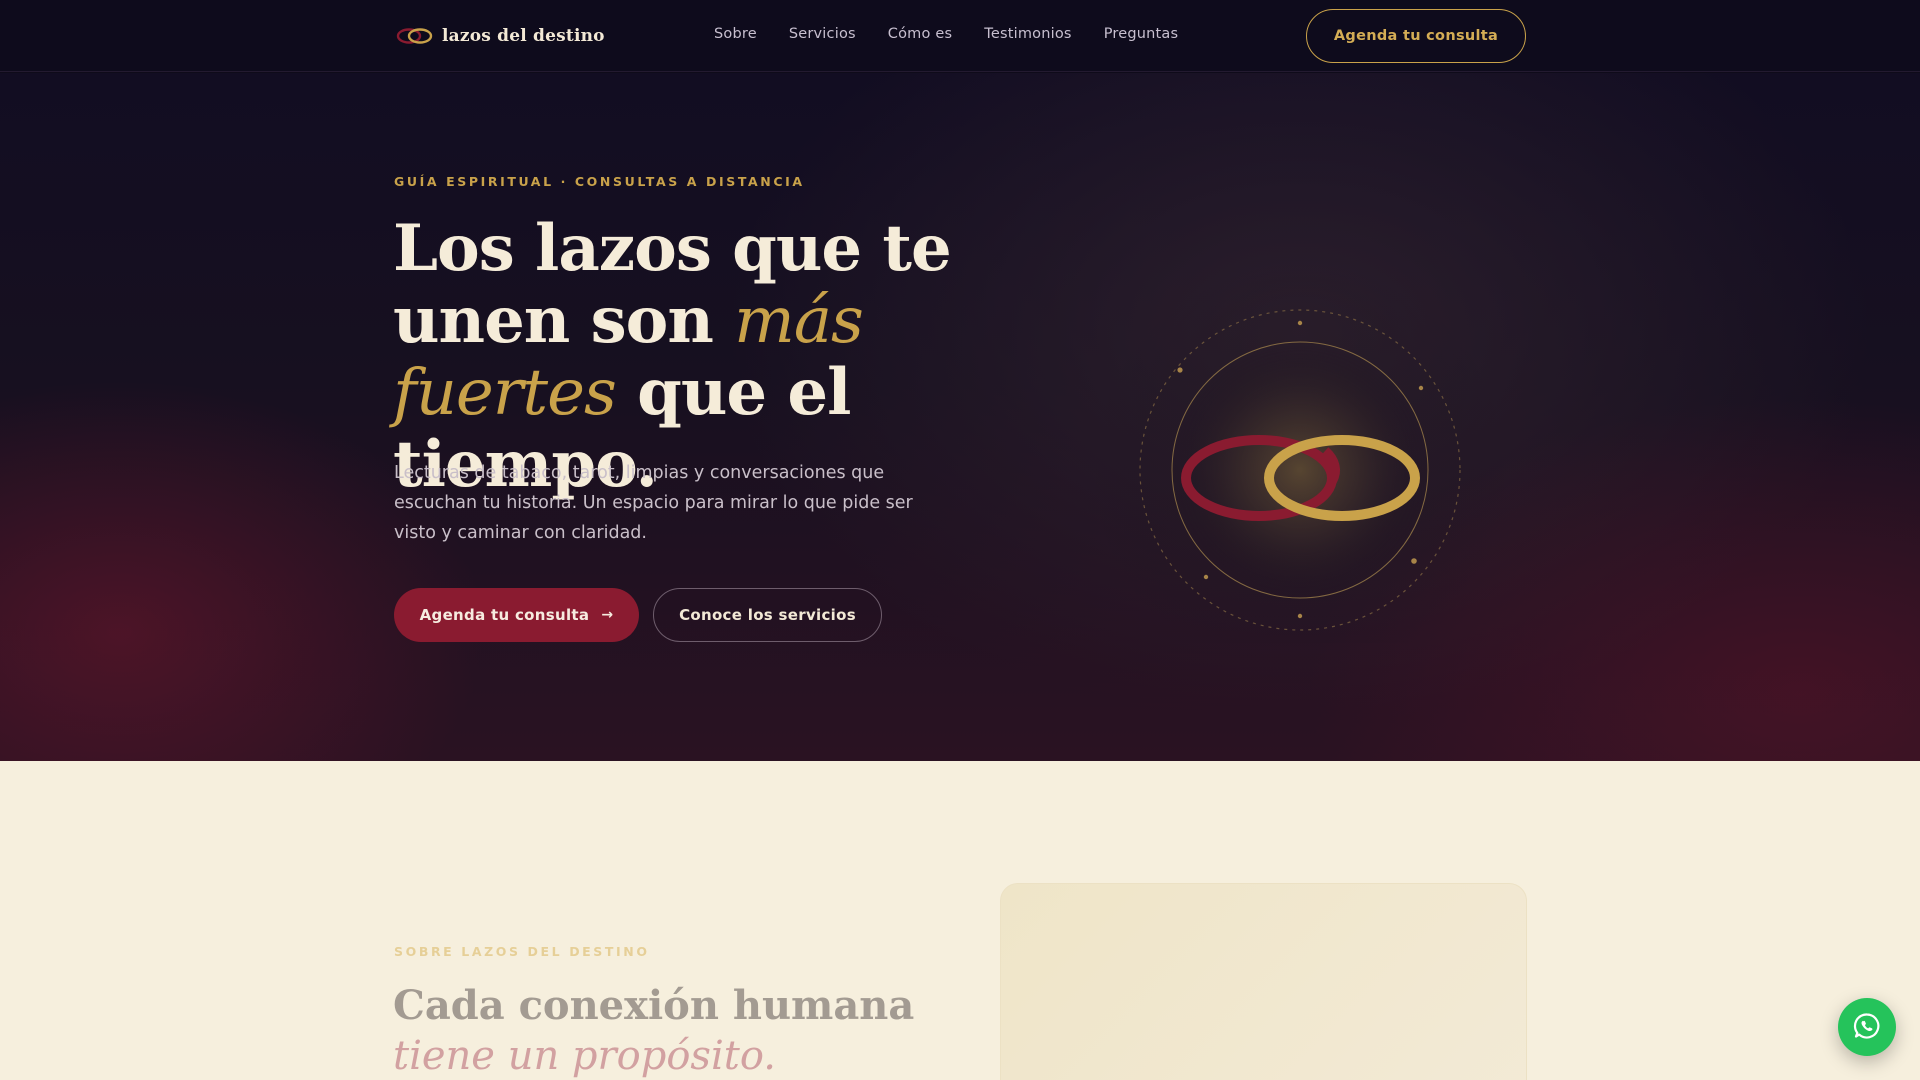 The height and width of the screenshot is (1080, 1920). What do you see at coordinates (1027, 34) in the screenshot?
I see `nav-link-testimonios: Testimonios` at bounding box center [1027, 34].